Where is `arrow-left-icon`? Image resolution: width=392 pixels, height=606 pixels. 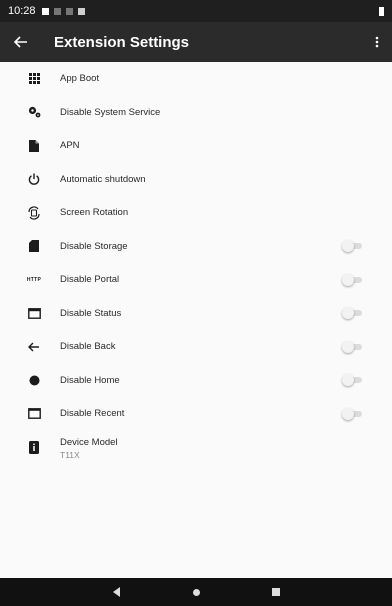 arrow-left-icon is located at coordinates (34, 347).